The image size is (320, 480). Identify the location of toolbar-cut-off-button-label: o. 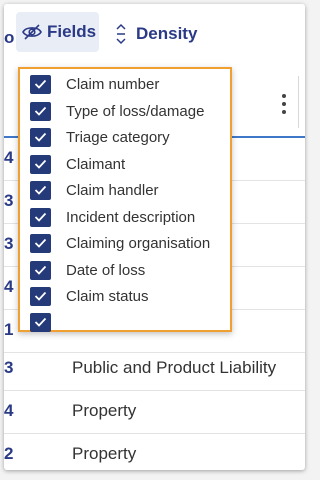
(9, 38).